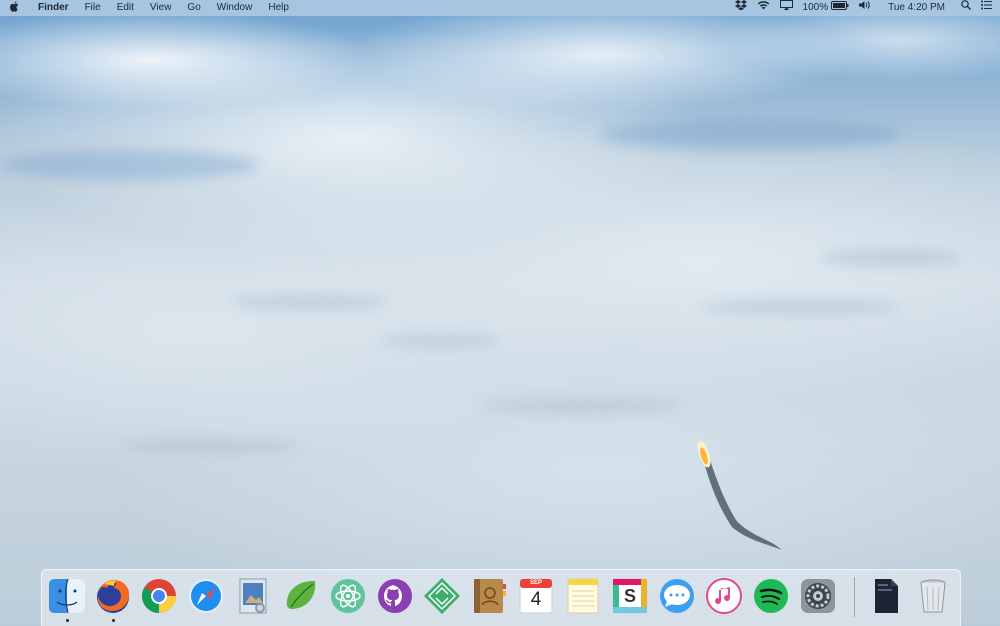  What do you see at coordinates (818, 596) in the screenshot?
I see `system-preferences-icon` at bounding box center [818, 596].